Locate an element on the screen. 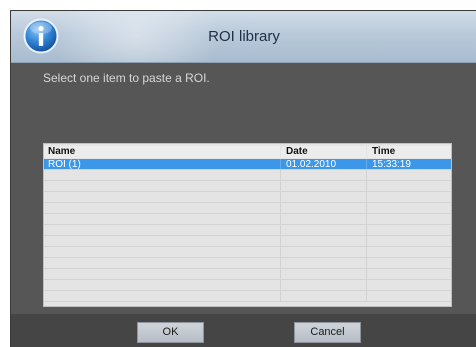 This screenshot has height=347, width=476. dialog-titlebar: ROI library is located at coordinates (243, 37).